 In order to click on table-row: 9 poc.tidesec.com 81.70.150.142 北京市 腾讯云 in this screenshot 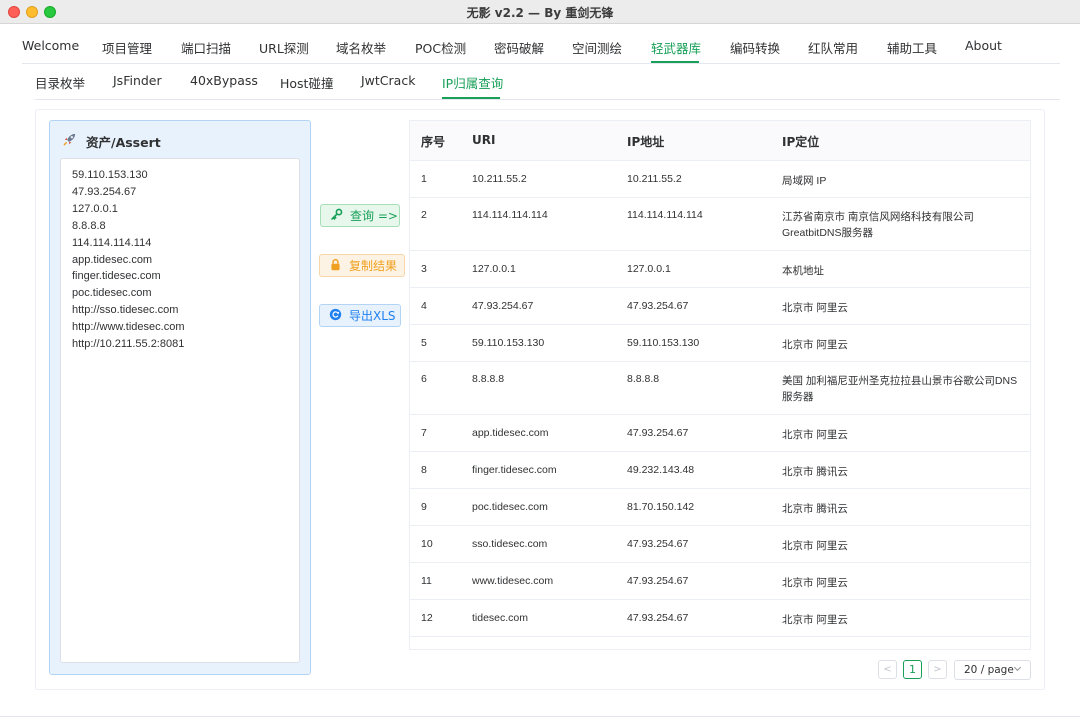, I will do `click(720, 507)`.